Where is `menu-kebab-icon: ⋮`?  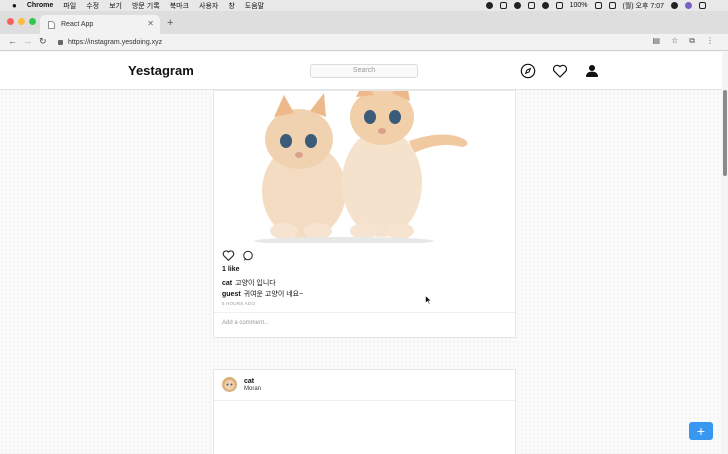 menu-kebab-icon: ⋮ is located at coordinates (710, 41).